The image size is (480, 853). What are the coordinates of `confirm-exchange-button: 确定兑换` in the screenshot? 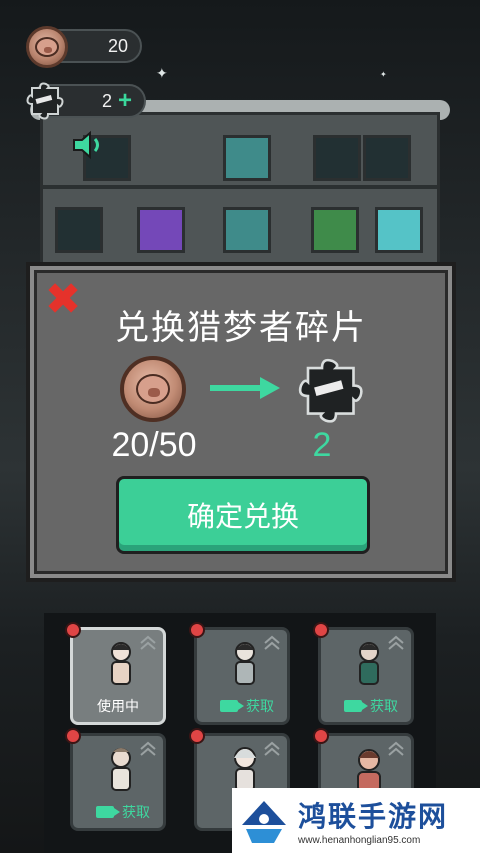 It's located at (243, 515).